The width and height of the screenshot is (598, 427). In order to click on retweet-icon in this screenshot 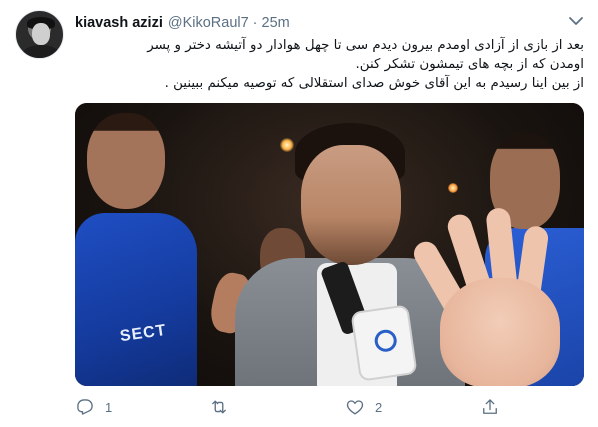, I will do `click(219, 407)`.